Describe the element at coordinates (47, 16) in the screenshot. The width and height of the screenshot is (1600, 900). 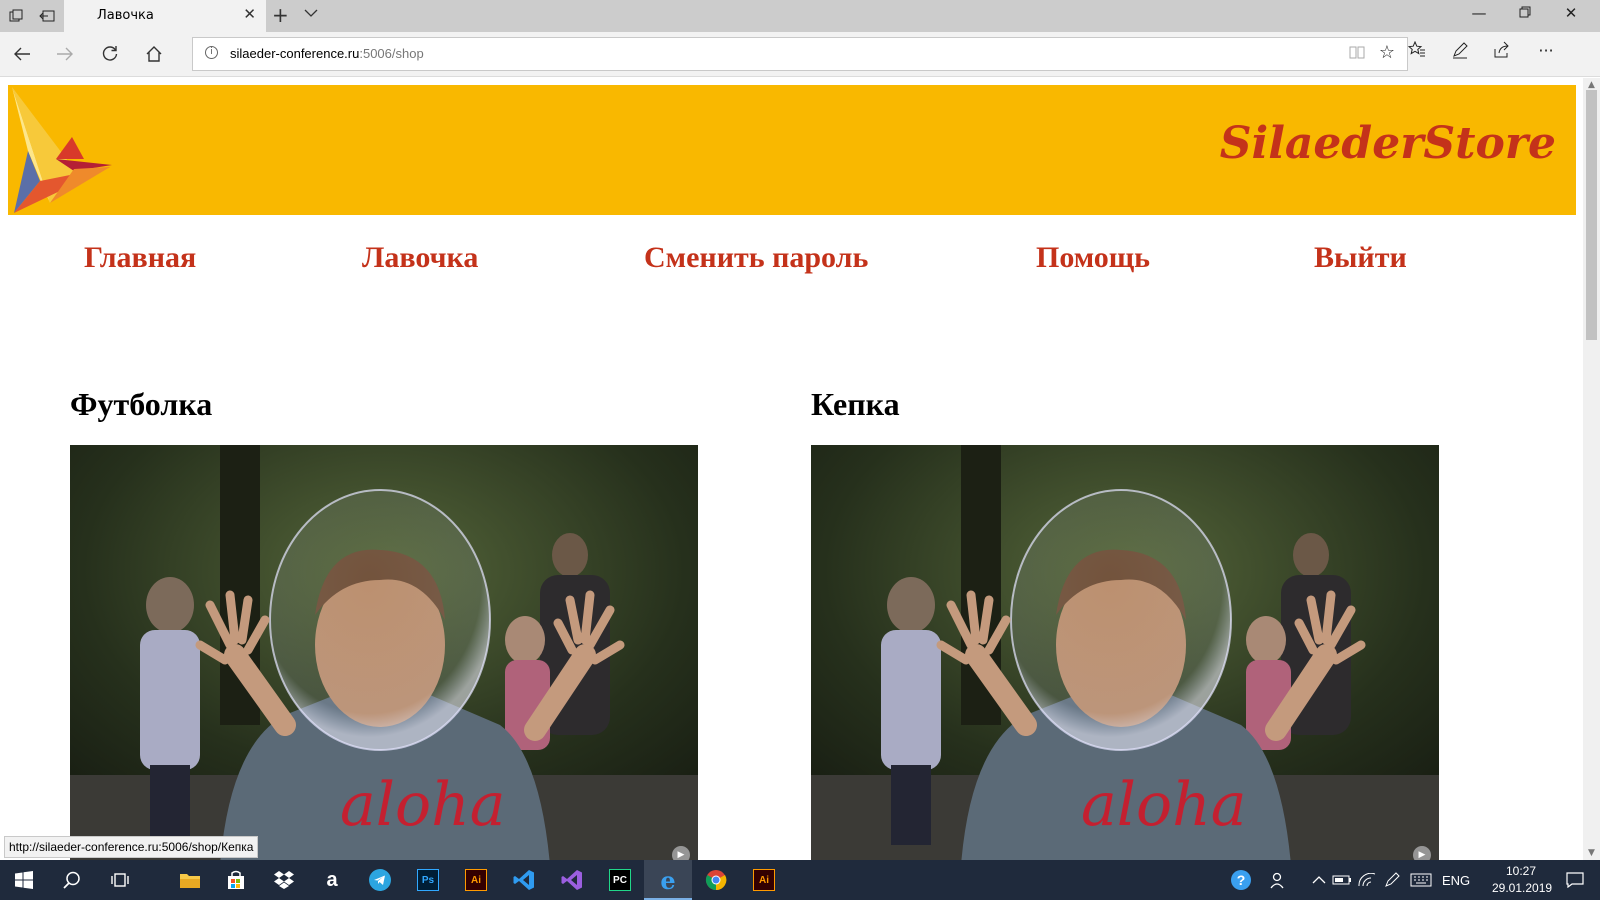
I see `set-tabs-aside-icon` at that location.